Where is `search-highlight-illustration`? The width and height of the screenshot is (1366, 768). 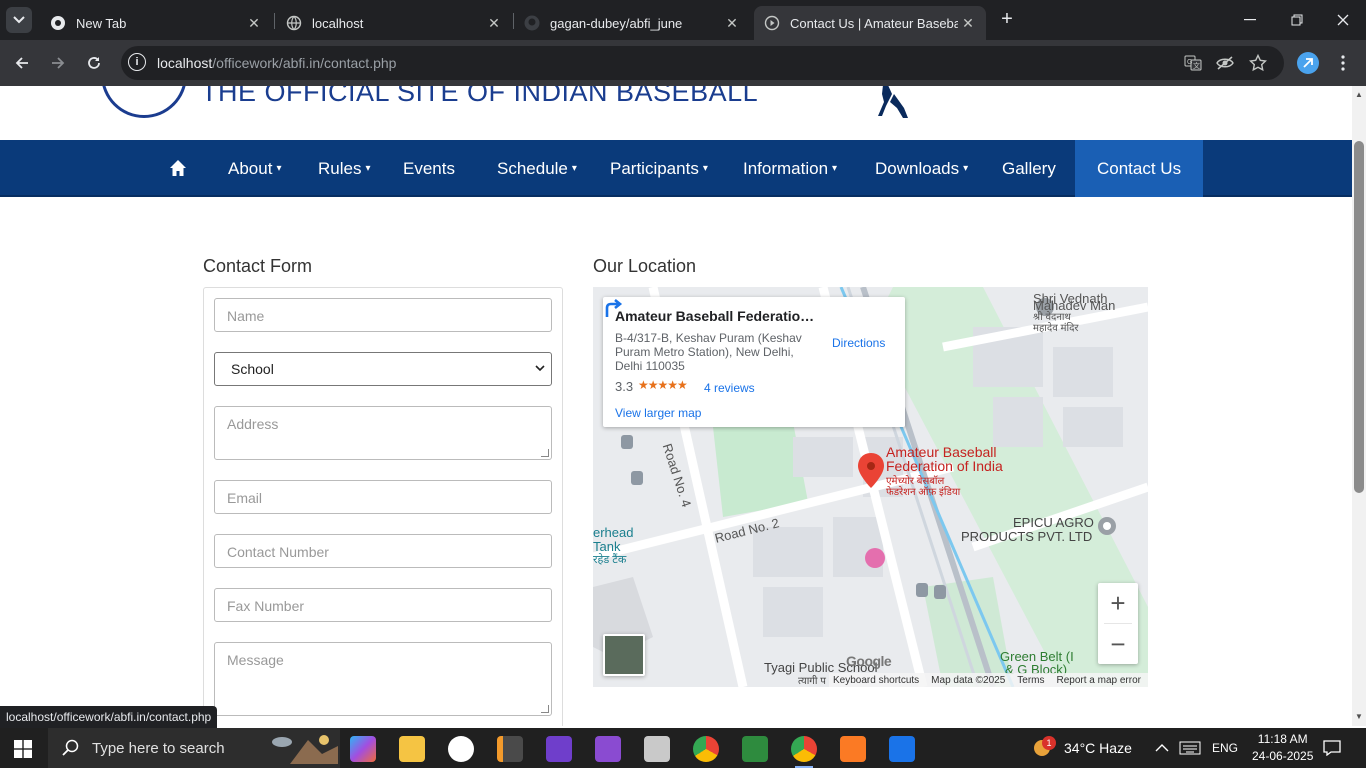
search-highlight-illustration is located at coordinates (305, 749).